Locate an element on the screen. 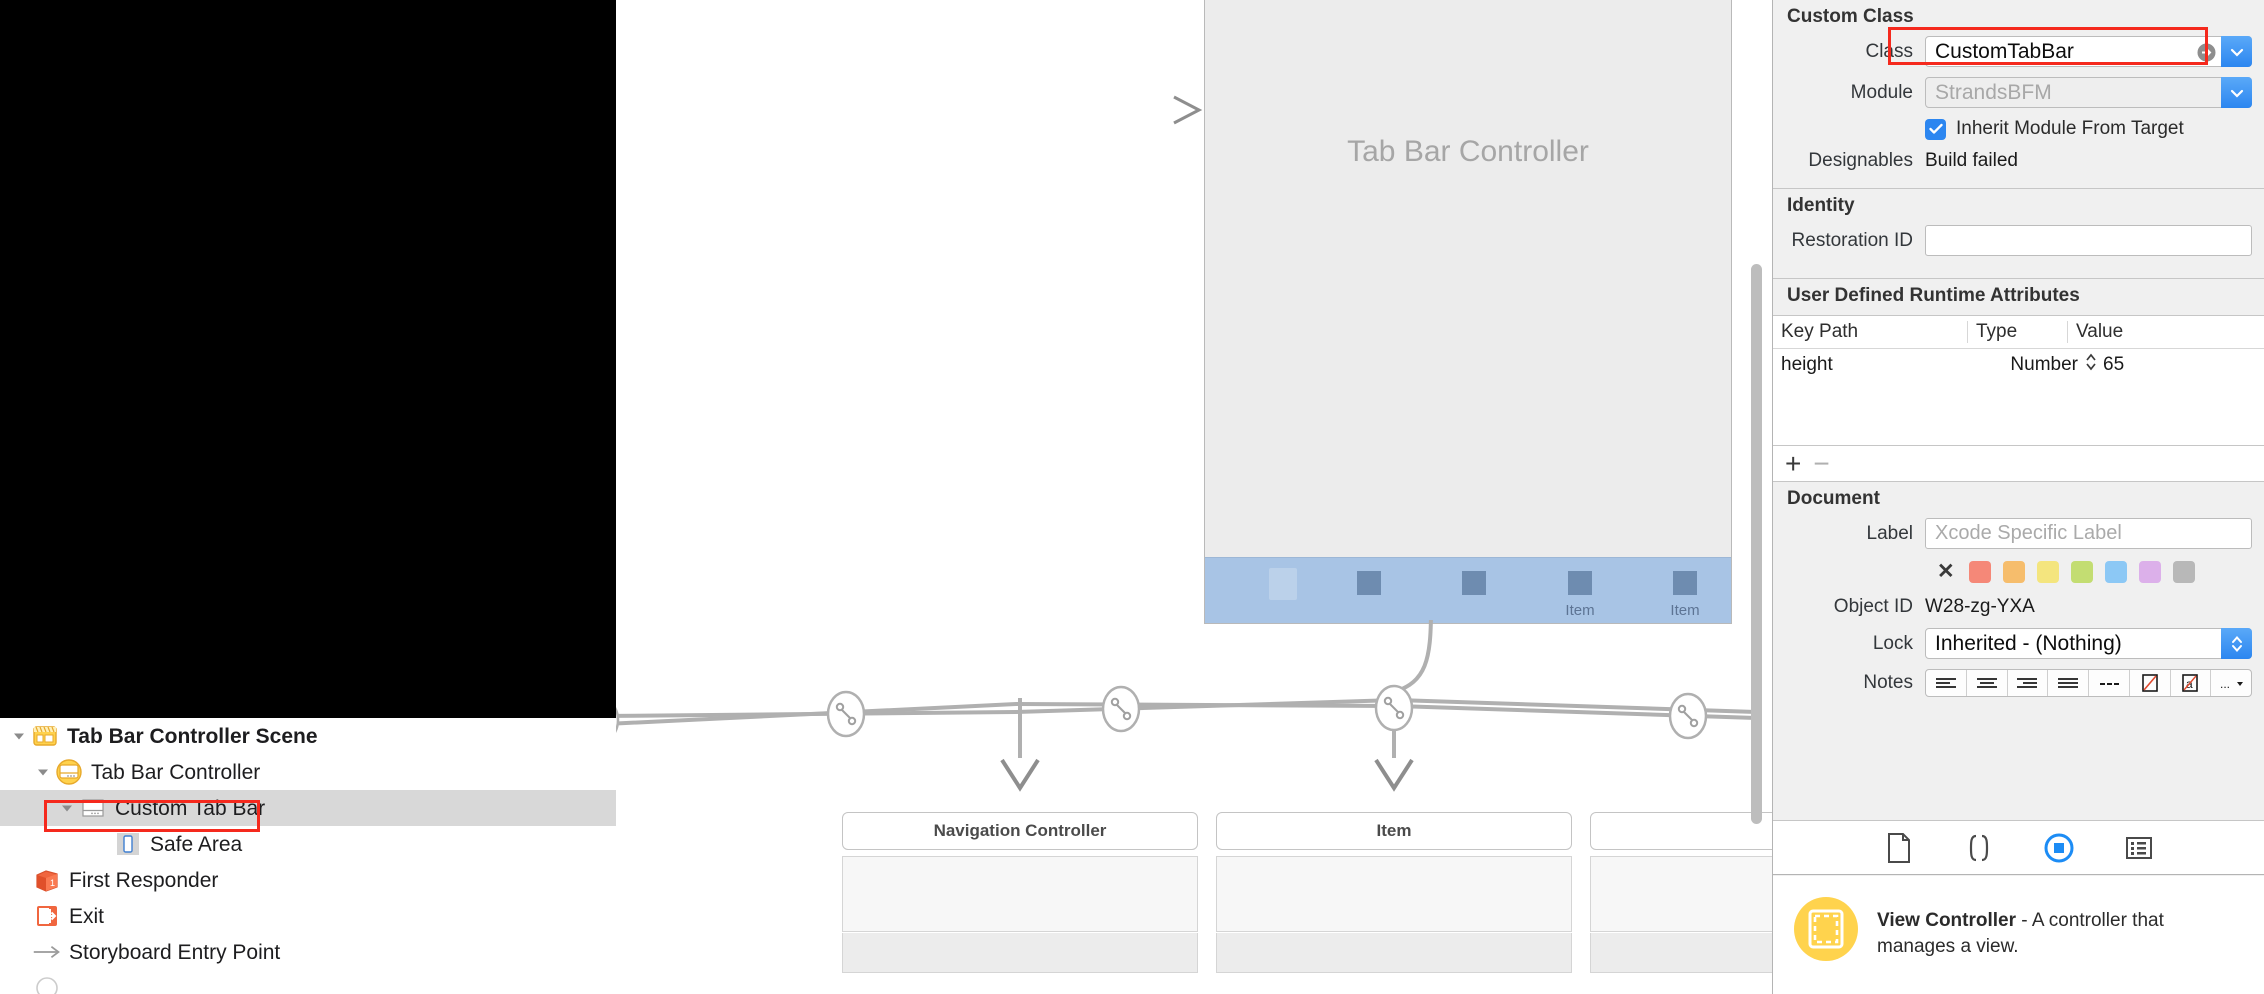 Image resolution: width=2264 pixels, height=994 pixels. lock-stepper-icon is located at coordinates (2236, 643).